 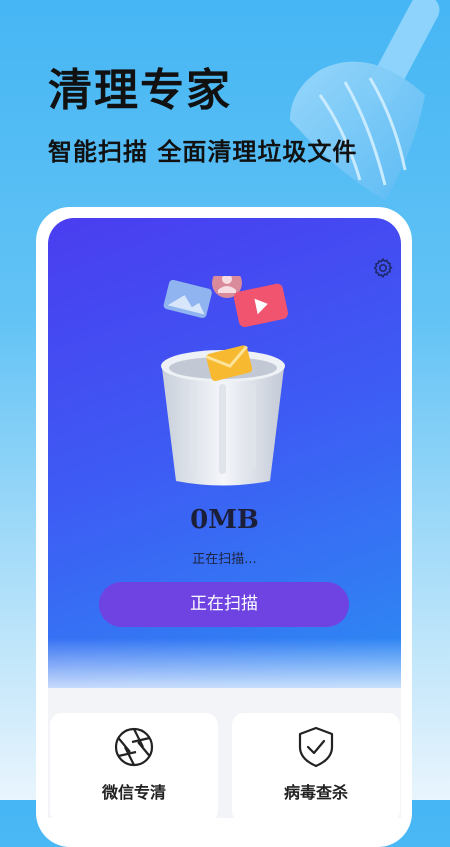 What do you see at coordinates (383, 268) in the screenshot?
I see `gear-icon` at bounding box center [383, 268].